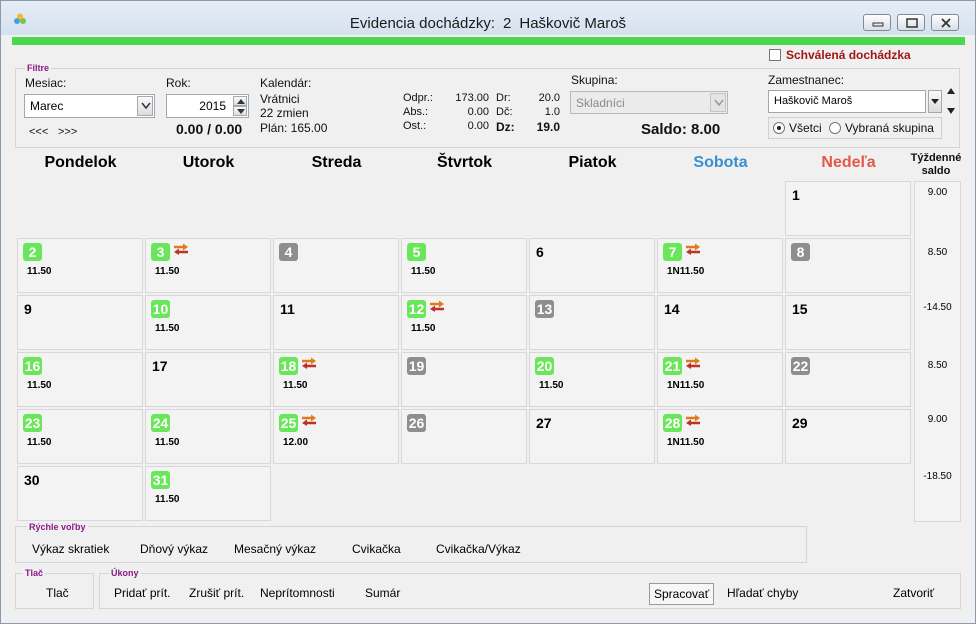  What do you see at coordinates (848, 379) in the screenshot?
I see `day-cell: 22` at bounding box center [848, 379].